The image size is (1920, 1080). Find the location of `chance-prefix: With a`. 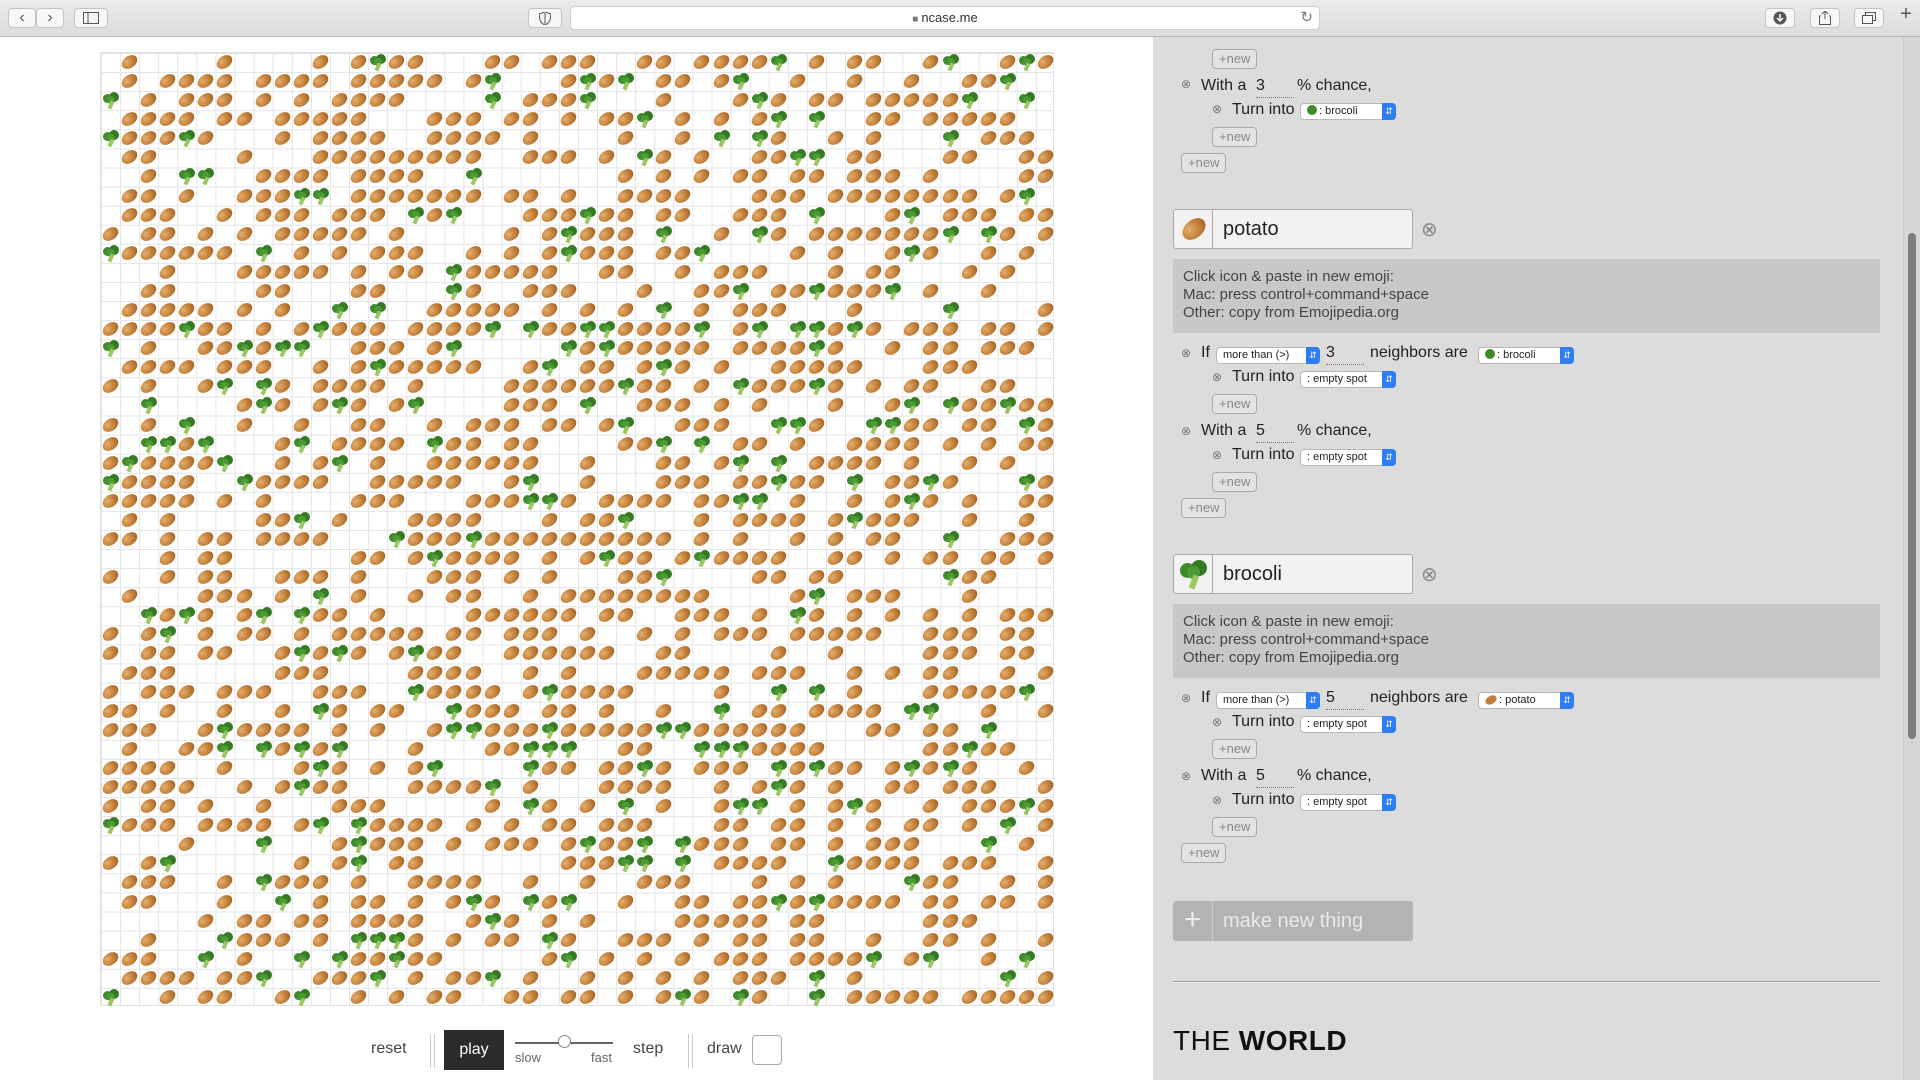

chance-prefix: With a is located at coordinates (1224, 85).